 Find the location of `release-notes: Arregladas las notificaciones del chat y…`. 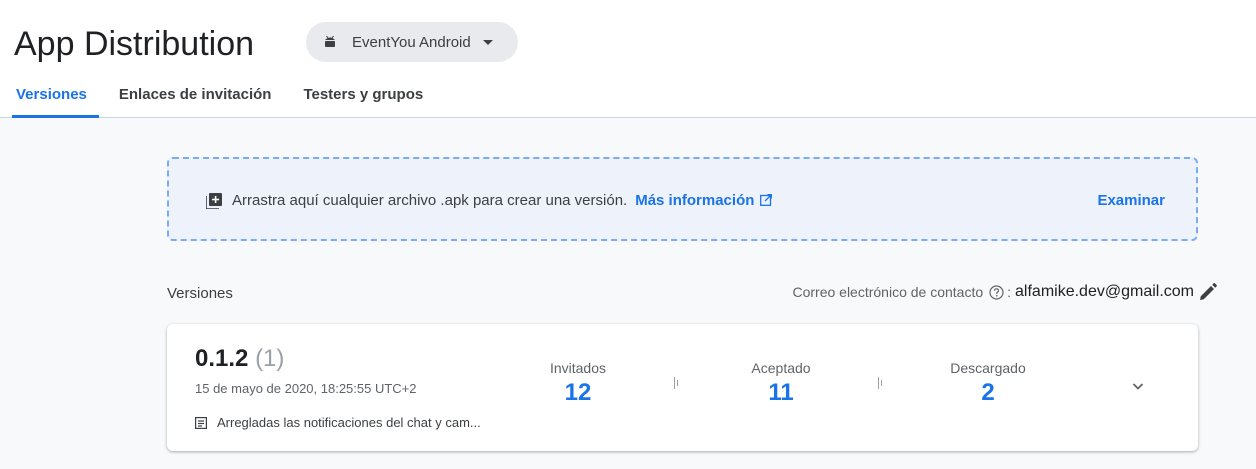

release-notes: Arregladas las notificaciones del chat y… is located at coordinates (338, 422).